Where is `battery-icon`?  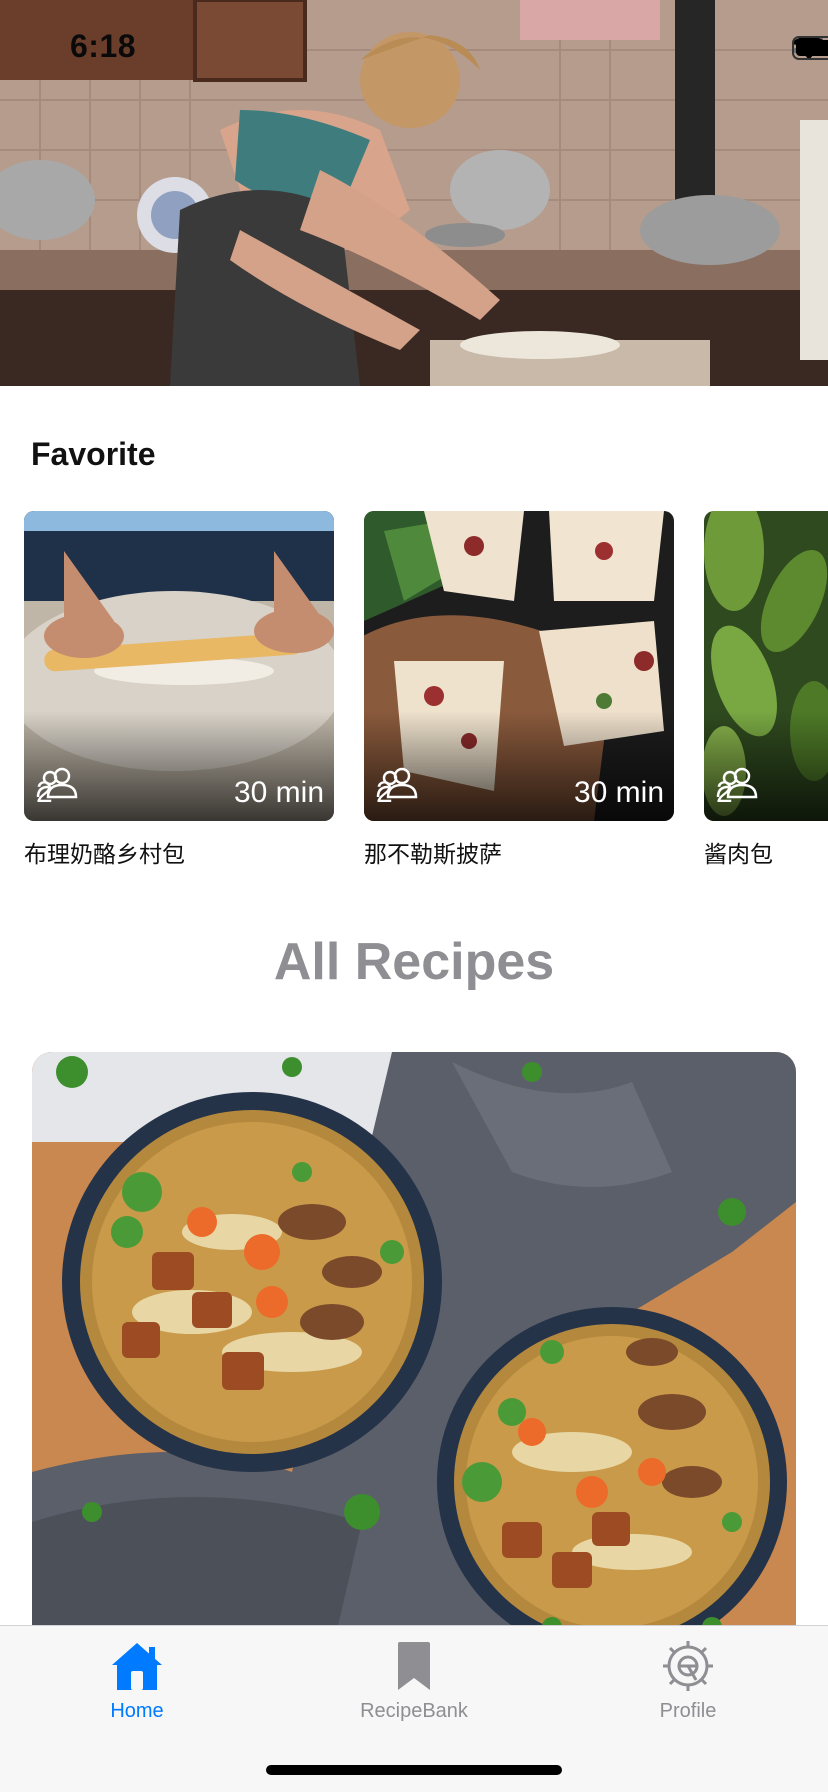
battery-icon is located at coordinates (810, 48).